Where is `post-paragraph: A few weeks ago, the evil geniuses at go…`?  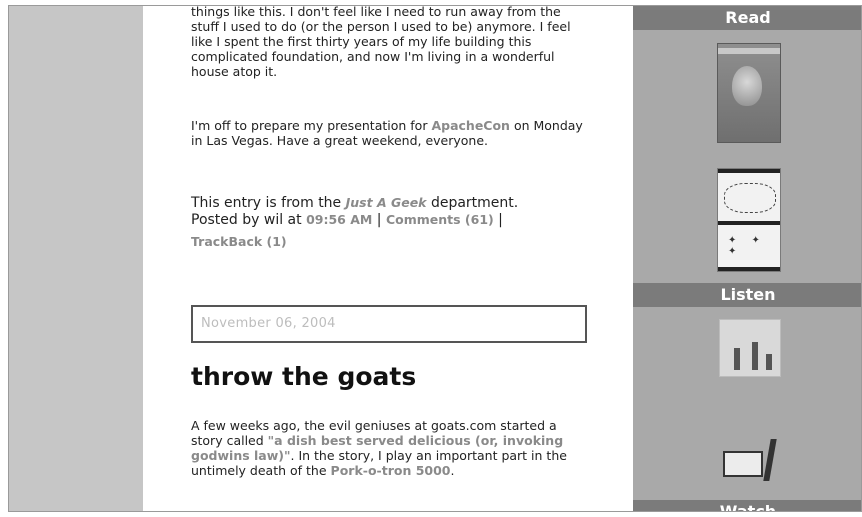
post-paragraph: A few weeks ago, the evil geniuses at go… is located at coordinates (391, 448).